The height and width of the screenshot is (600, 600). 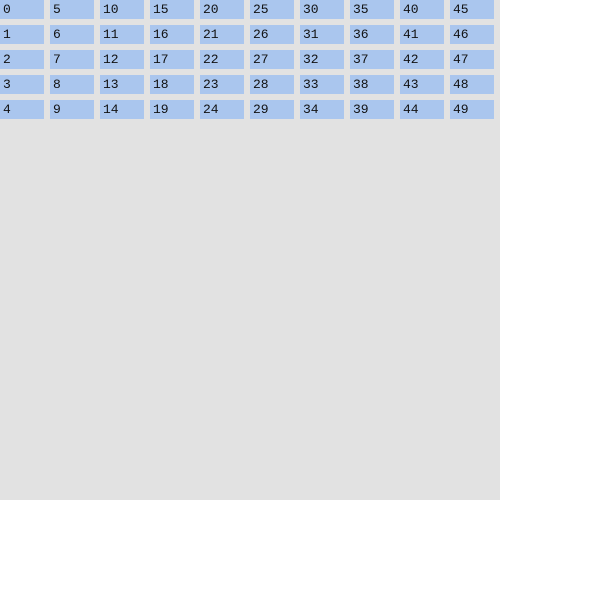 I want to click on grid-cell: 2, so click(x=22, y=59).